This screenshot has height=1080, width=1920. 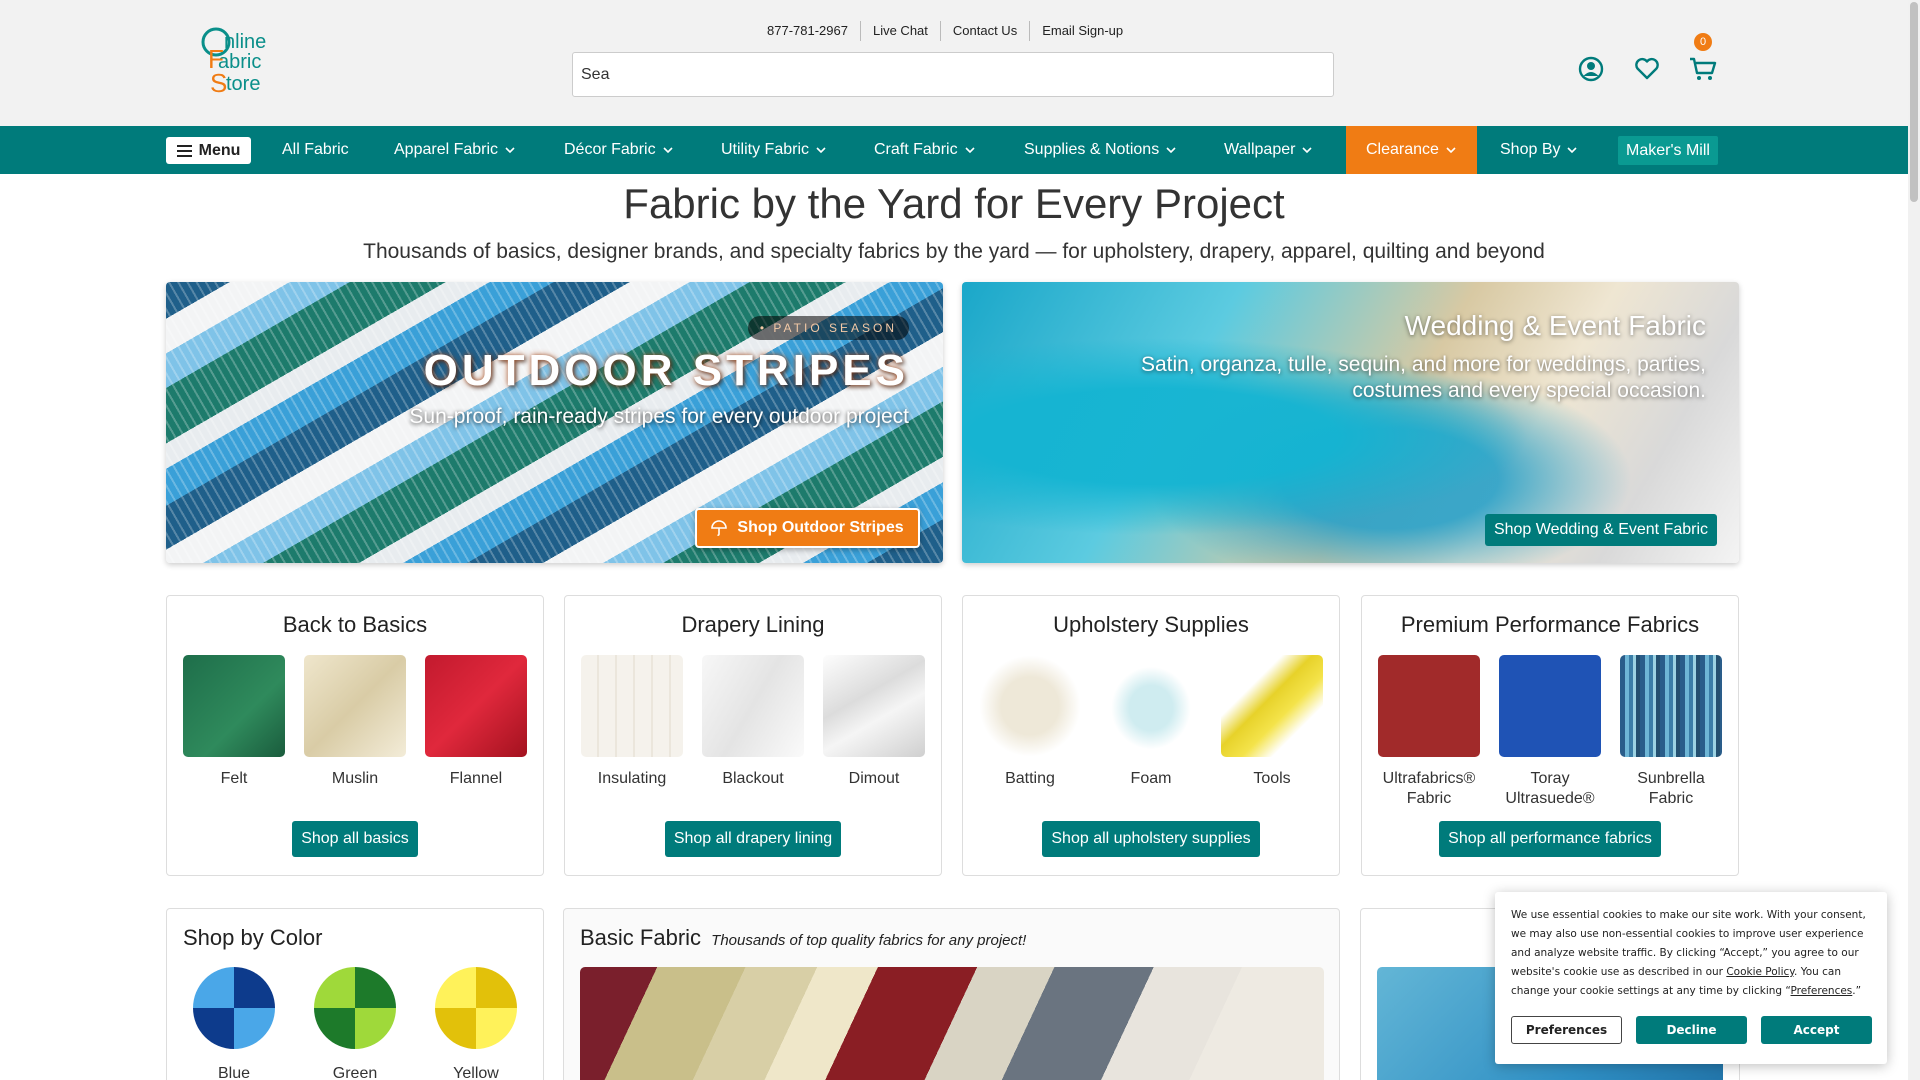 I want to click on blackout-swatch, so click(x=753, y=706).